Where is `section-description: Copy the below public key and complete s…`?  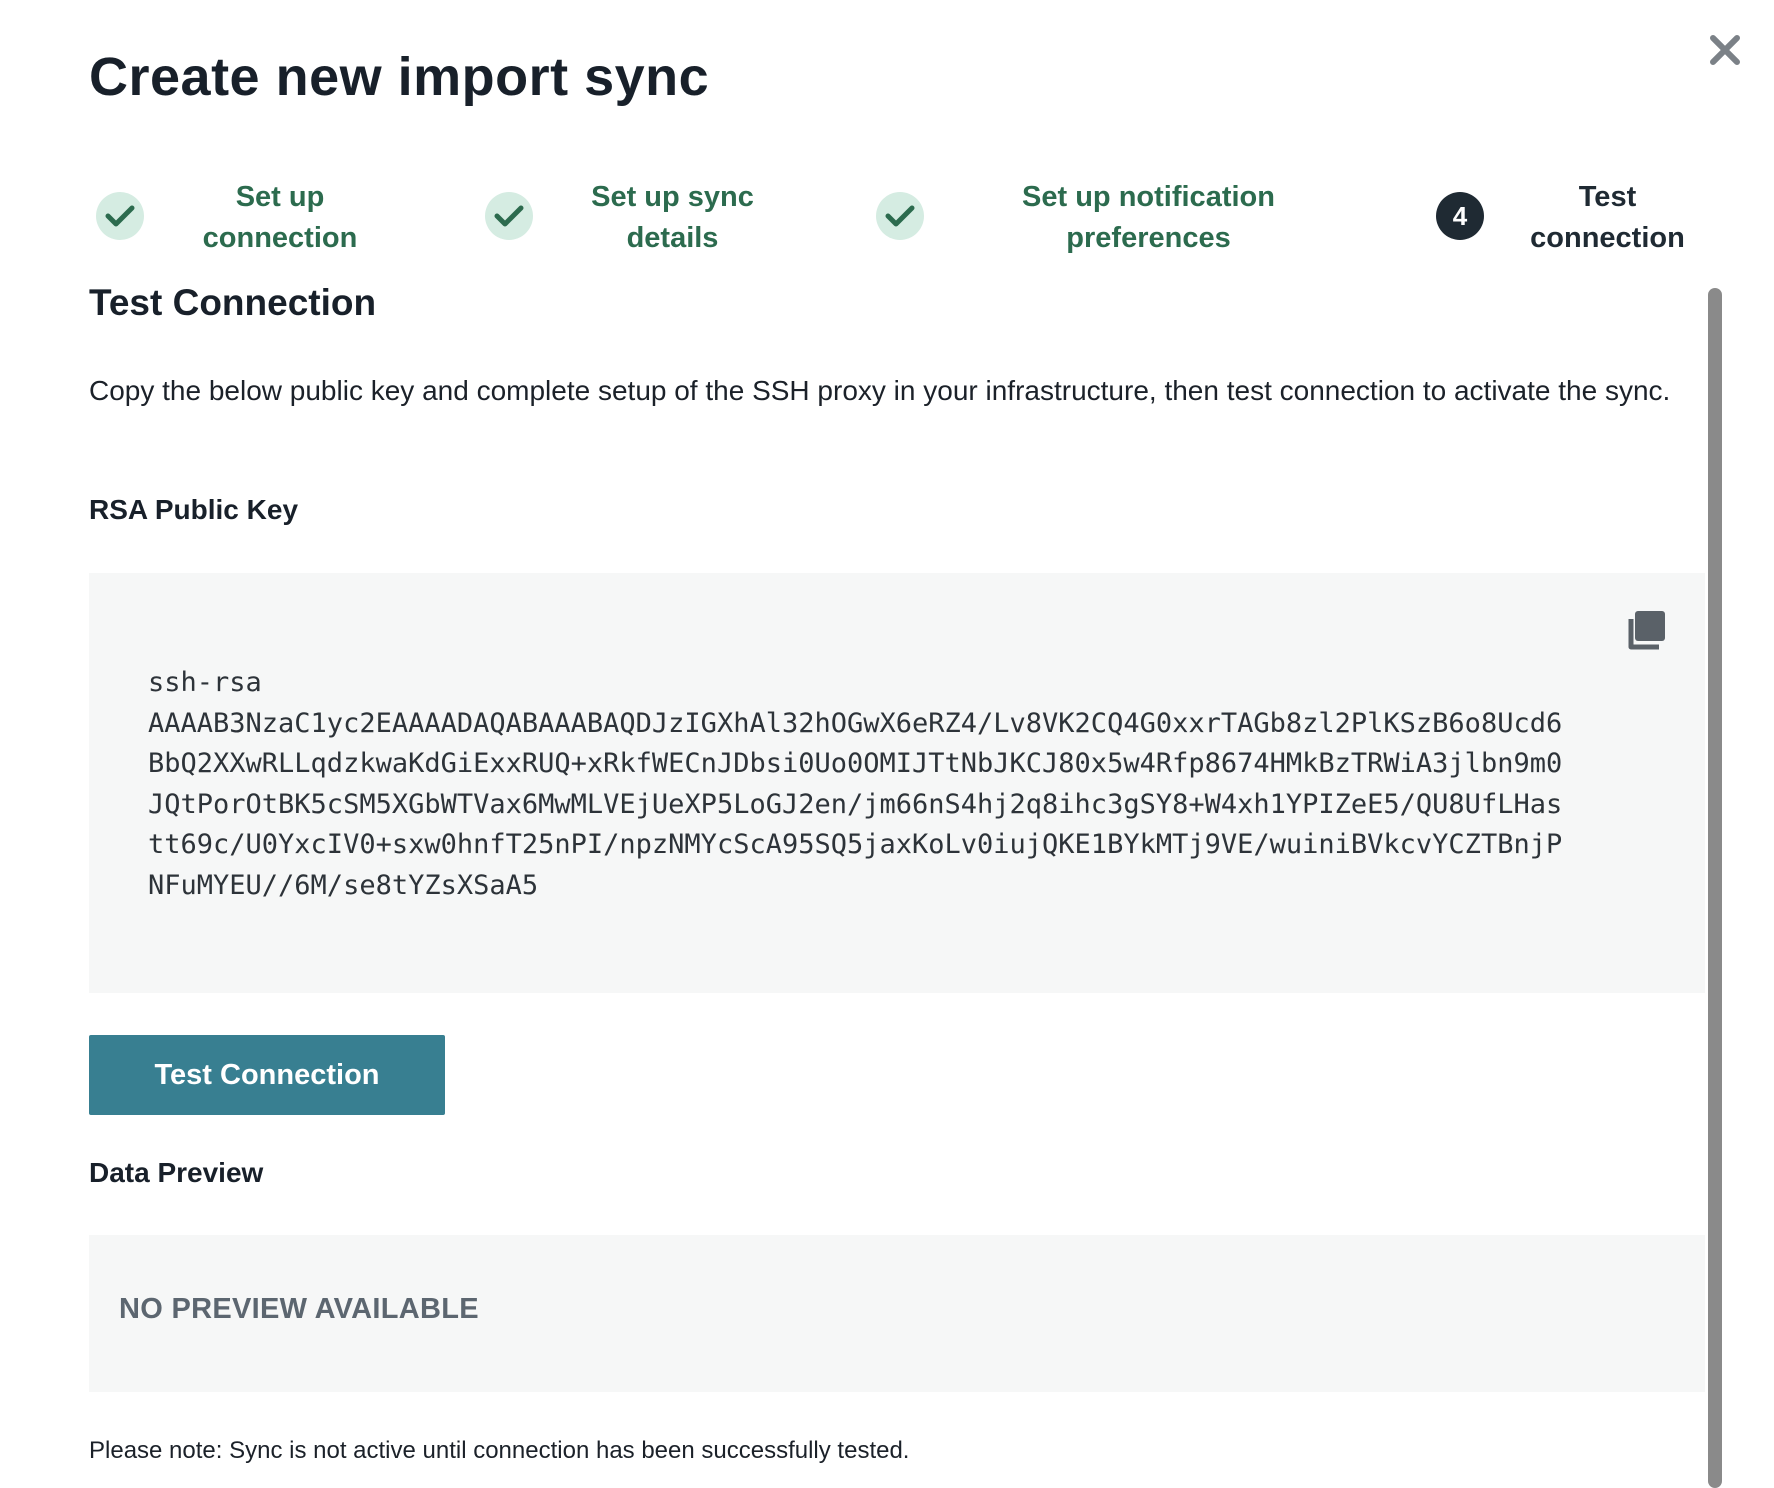
section-description: Copy the below public key and complete s… is located at coordinates (880, 390).